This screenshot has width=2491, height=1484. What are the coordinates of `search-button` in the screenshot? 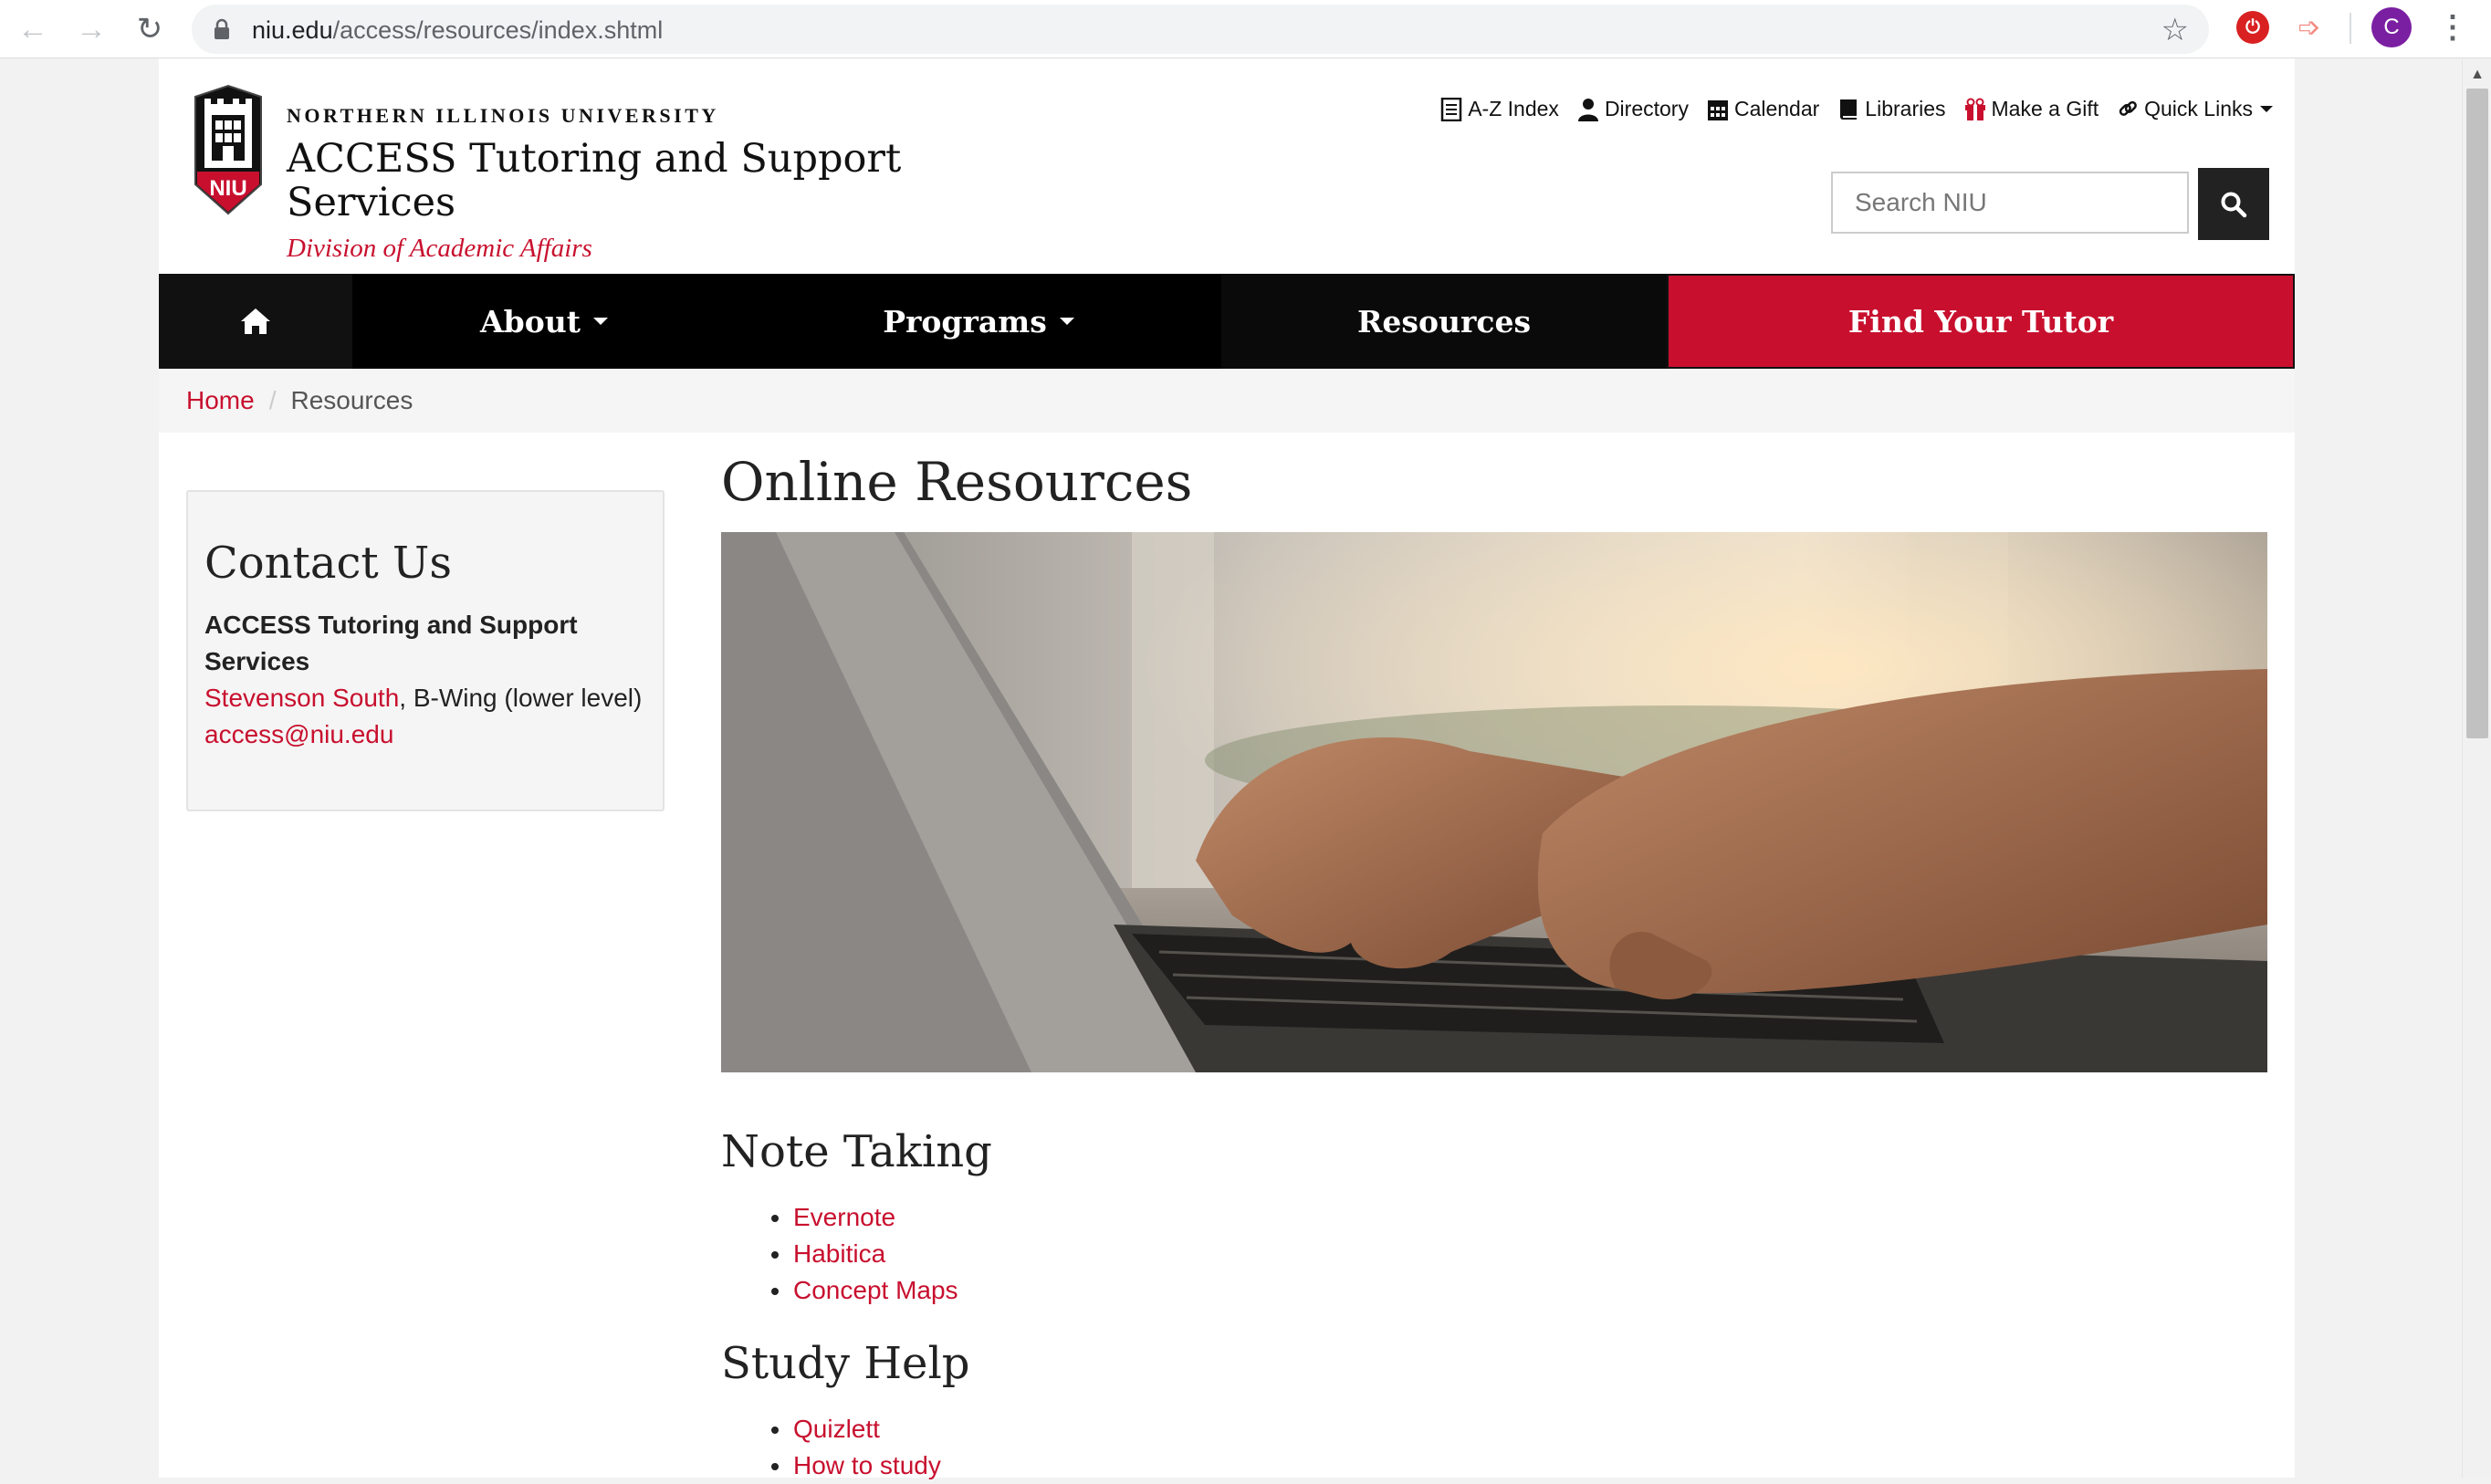 It's located at (2233, 204).